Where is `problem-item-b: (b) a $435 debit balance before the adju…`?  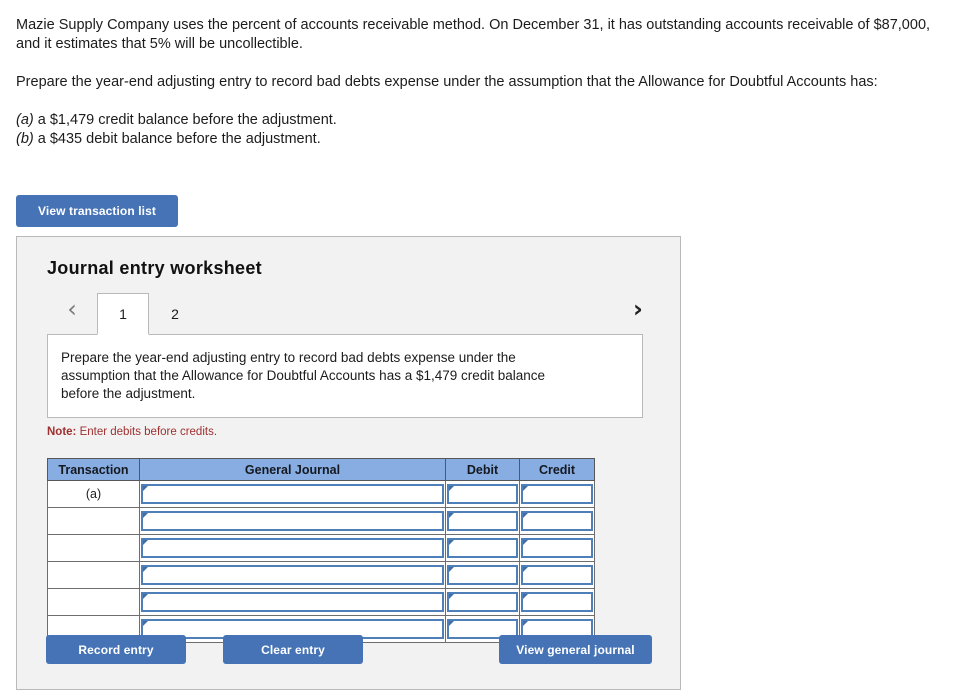
problem-item-b: (b) a $435 debit balance before the adju… is located at coordinates (480, 139).